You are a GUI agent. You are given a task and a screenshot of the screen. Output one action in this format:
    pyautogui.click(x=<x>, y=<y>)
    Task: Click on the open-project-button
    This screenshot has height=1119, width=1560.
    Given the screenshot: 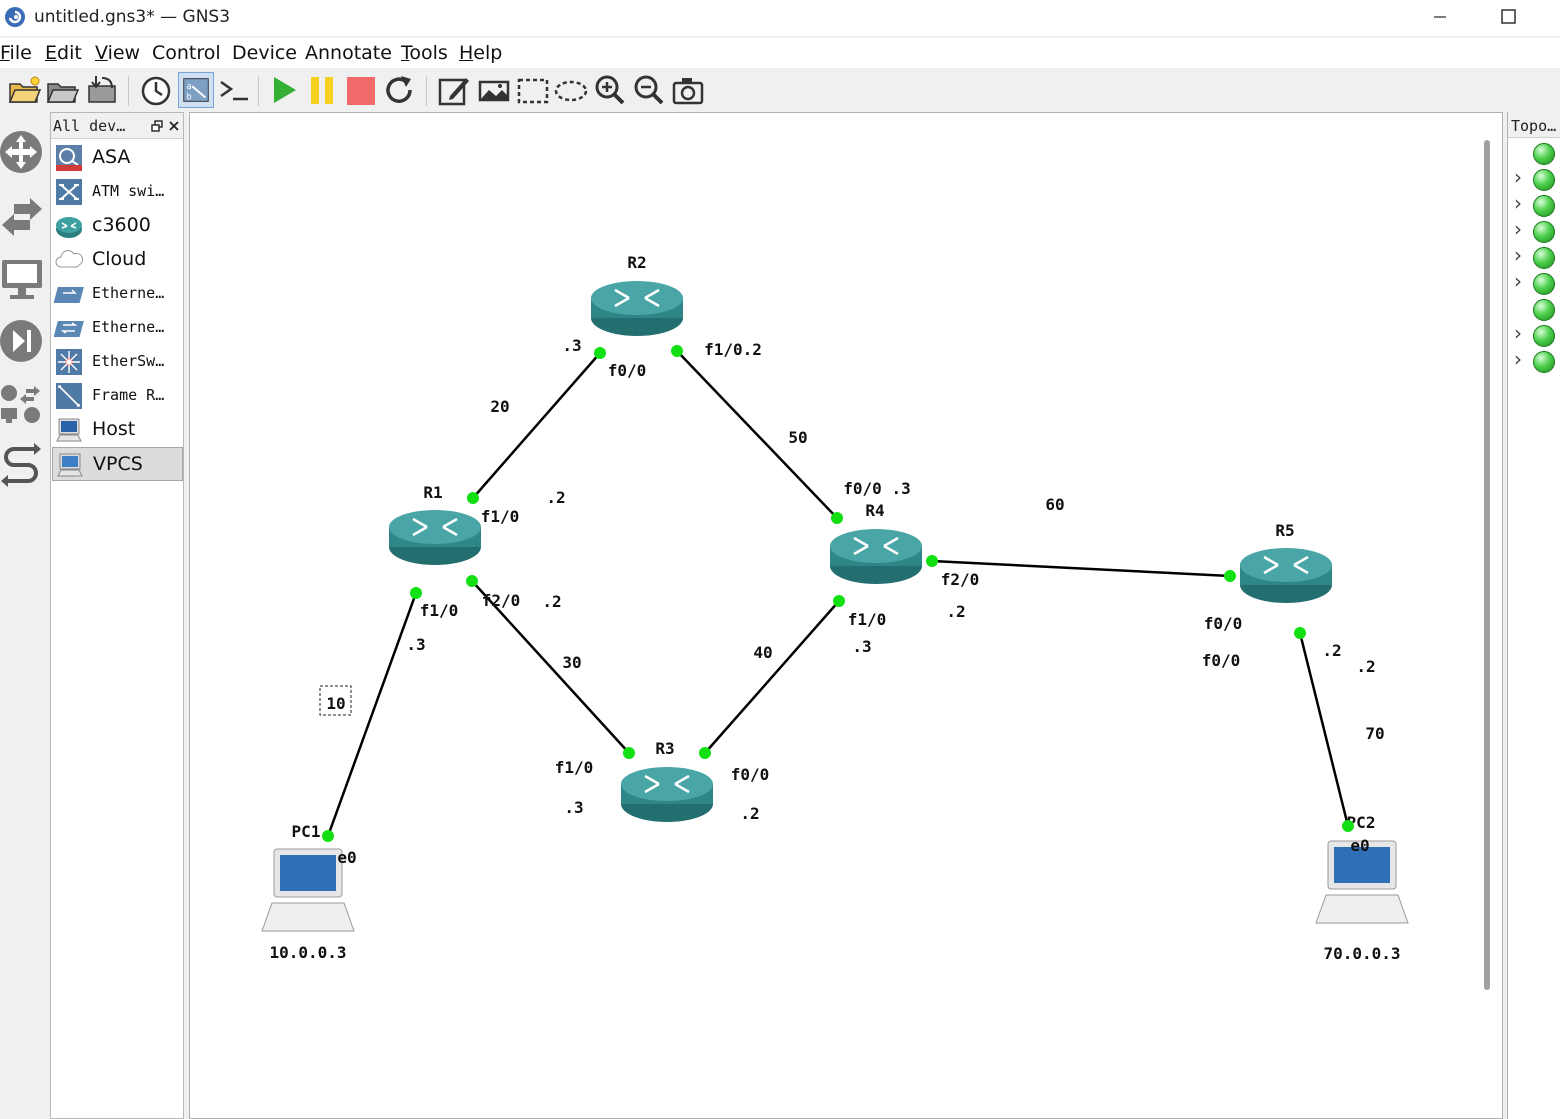 What is the action you would take?
    pyautogui.click(x=62, y=90)
    